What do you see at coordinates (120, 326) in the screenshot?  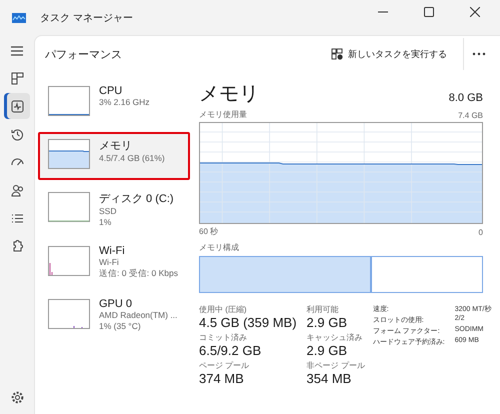 I see `device-stat: 1% (35 °C)` at bounding box center [120, 326].